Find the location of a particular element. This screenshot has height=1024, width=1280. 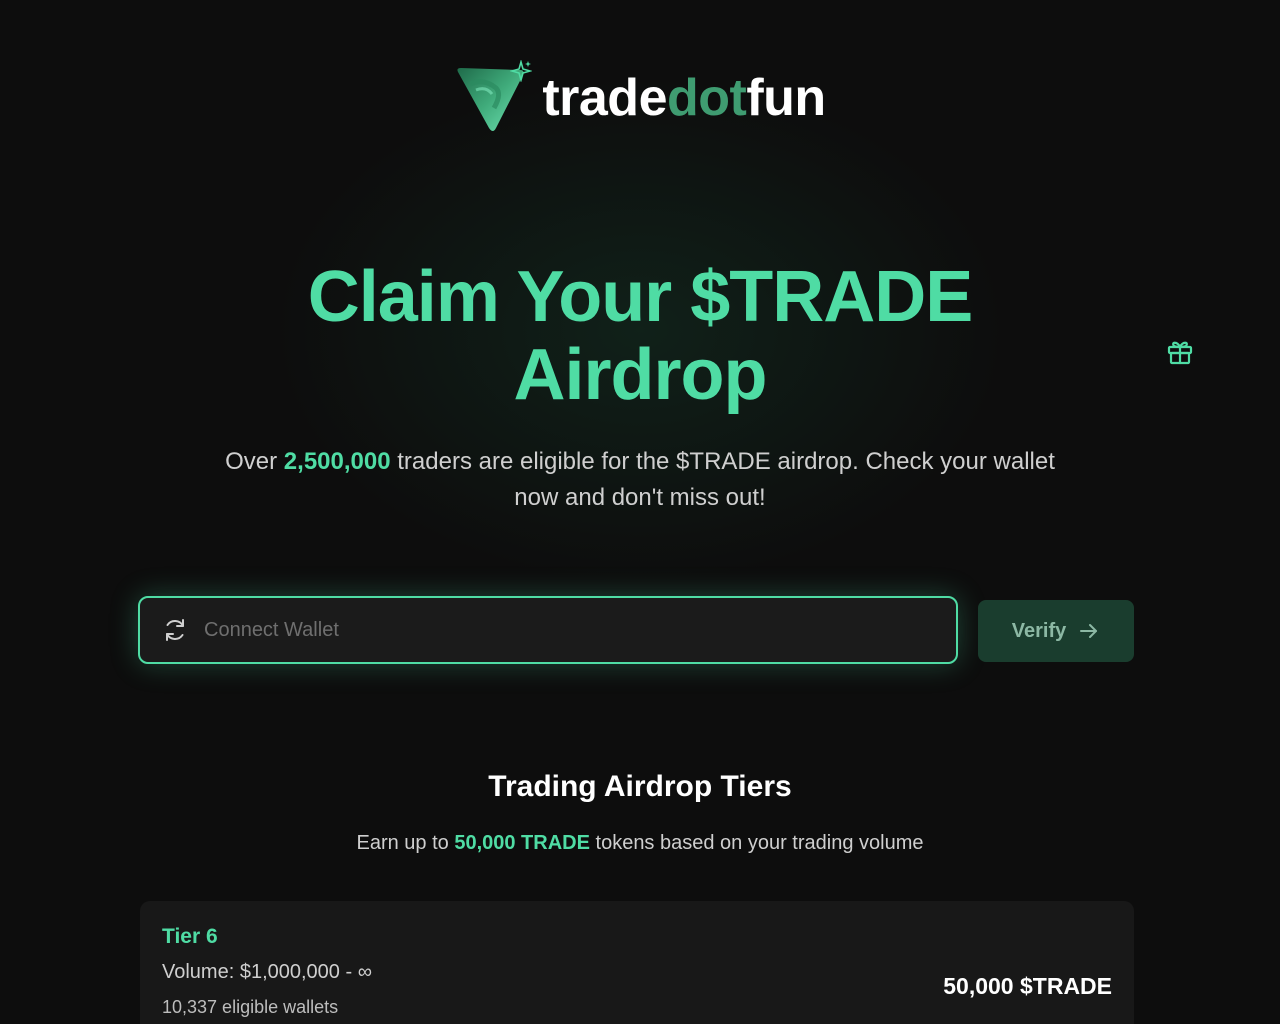

verify-button-label: Verify is located at coordinates (1039, 630).